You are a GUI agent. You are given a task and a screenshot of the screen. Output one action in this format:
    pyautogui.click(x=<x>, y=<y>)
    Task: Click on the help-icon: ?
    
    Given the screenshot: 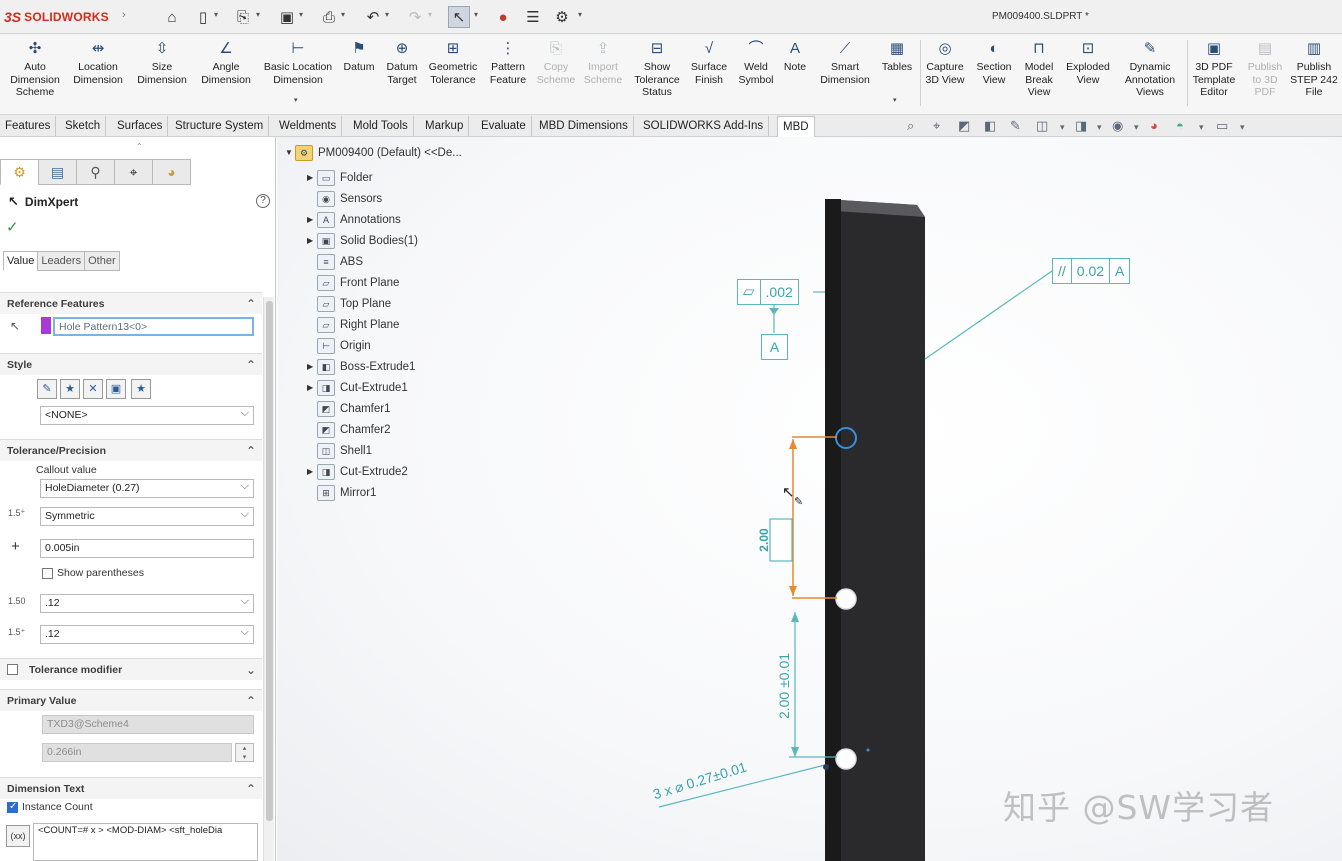 What is the action you would take?
    pyautogui.click(x=263, y=201)
    